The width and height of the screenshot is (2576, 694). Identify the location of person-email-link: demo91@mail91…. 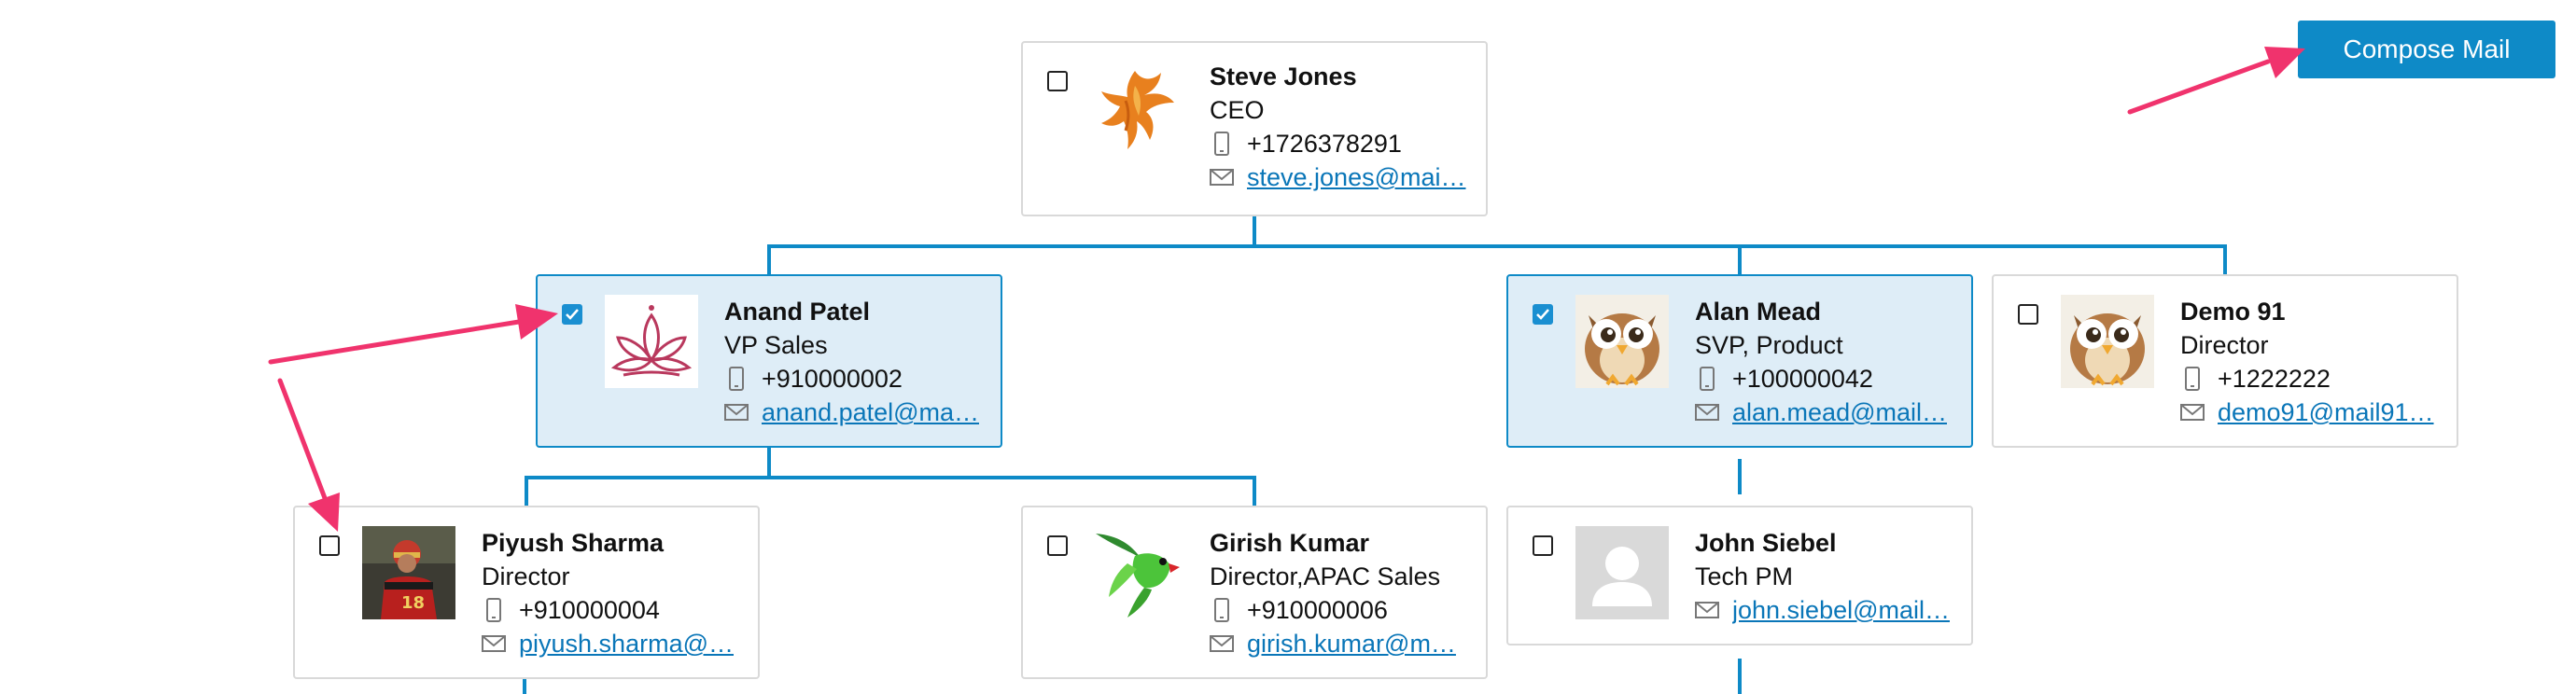
(2326, 412).